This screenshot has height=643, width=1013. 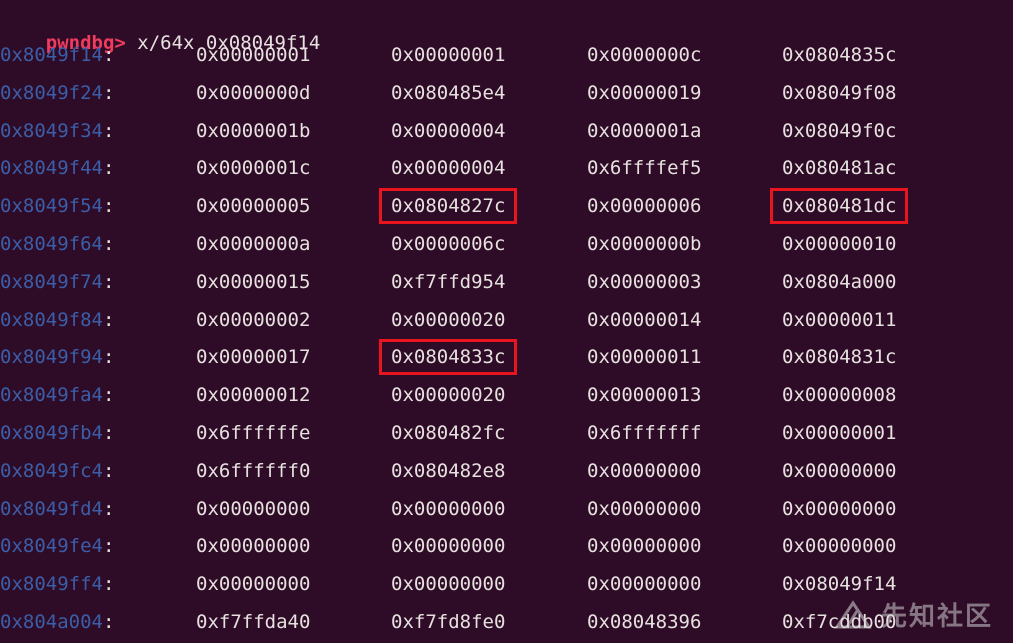 What do you see at coordinates (839, 206) in the screenshot?
I see `memory-word: 0x080481dc` at bounding box center [839, 206].